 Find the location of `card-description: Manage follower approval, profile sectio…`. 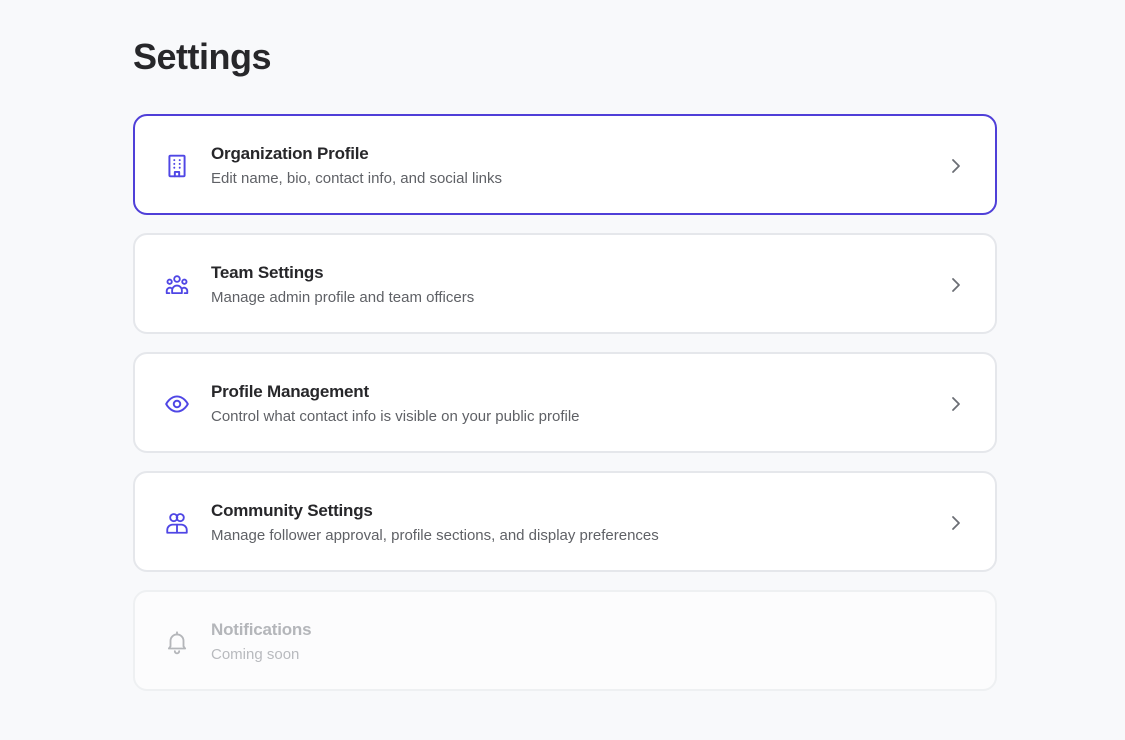

card-description: Manage follower approval, profile sectio… is located at coordinates (435, 535).